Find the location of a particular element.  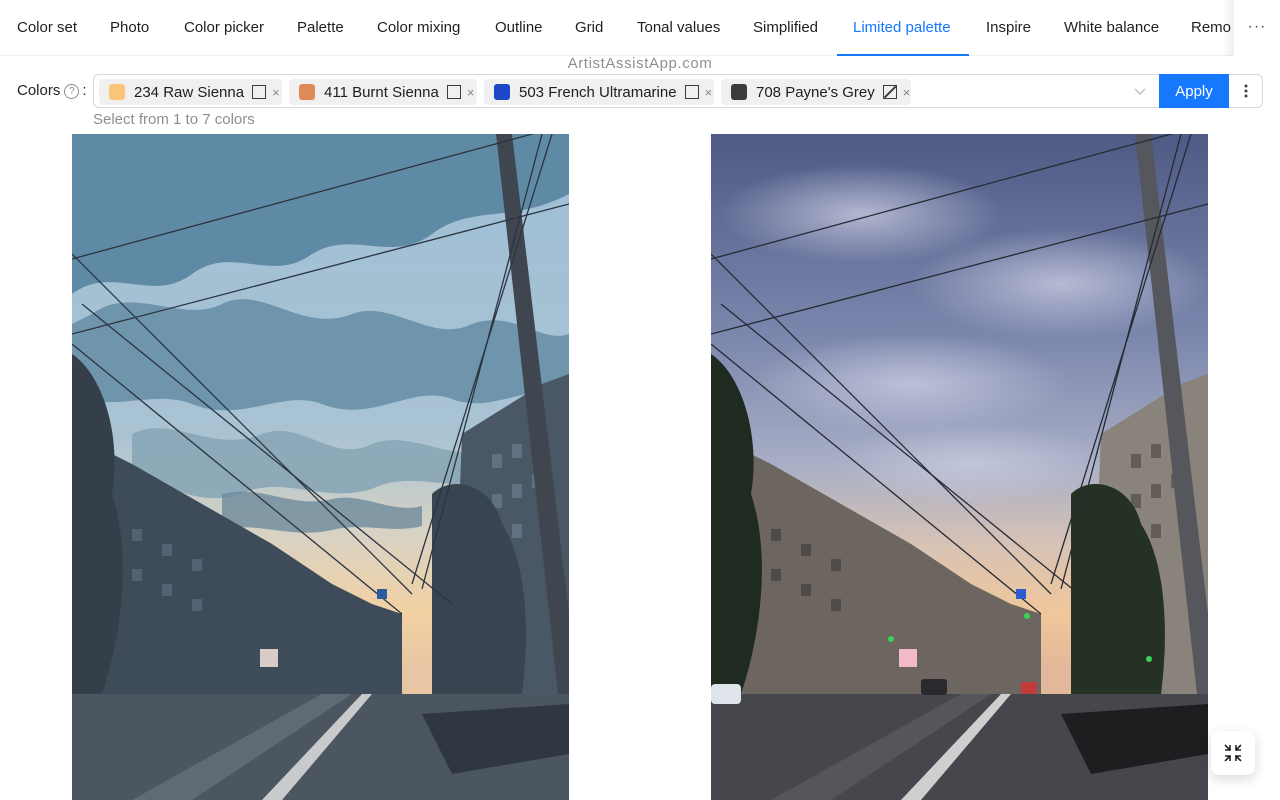

color-tag-label: 411 Burnt Sienna is located at coordinates (381, 92).